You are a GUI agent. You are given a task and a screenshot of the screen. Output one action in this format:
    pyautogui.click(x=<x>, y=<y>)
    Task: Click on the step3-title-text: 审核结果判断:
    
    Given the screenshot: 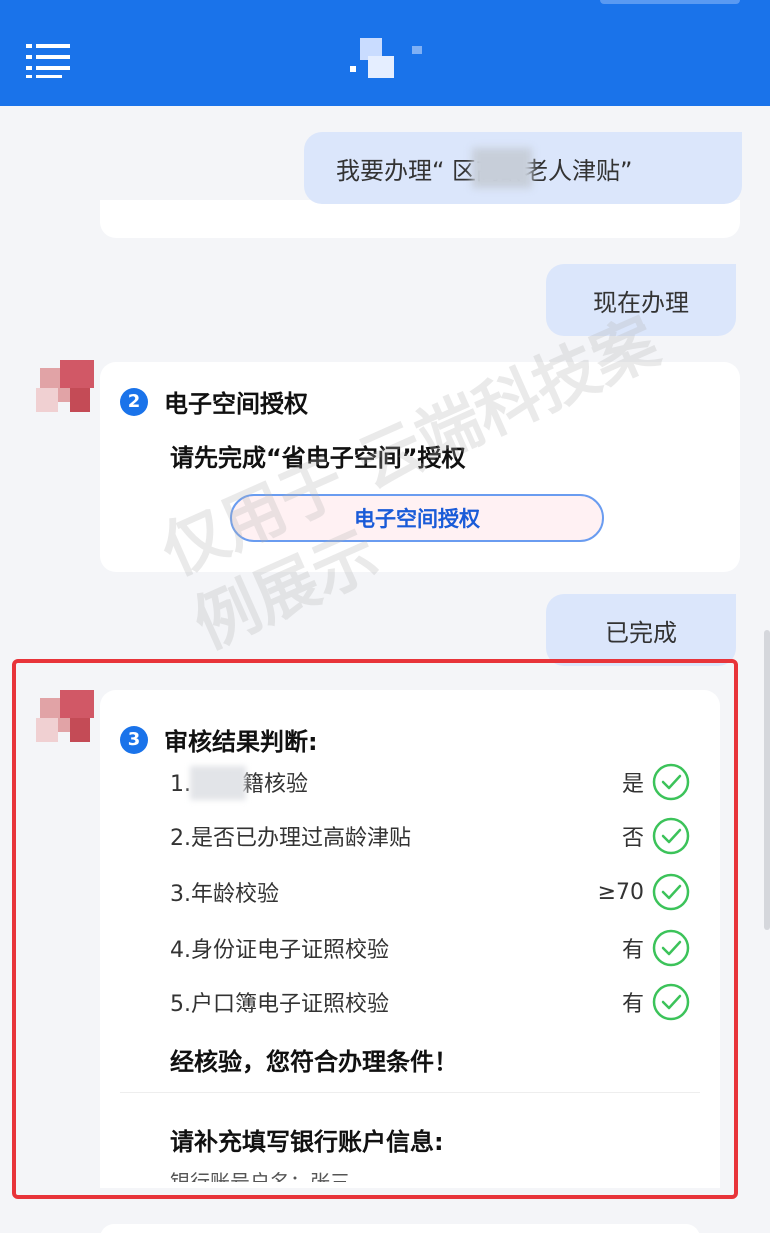 What is the action you would take?
    pyautogui.click(x=241, y=742)
    